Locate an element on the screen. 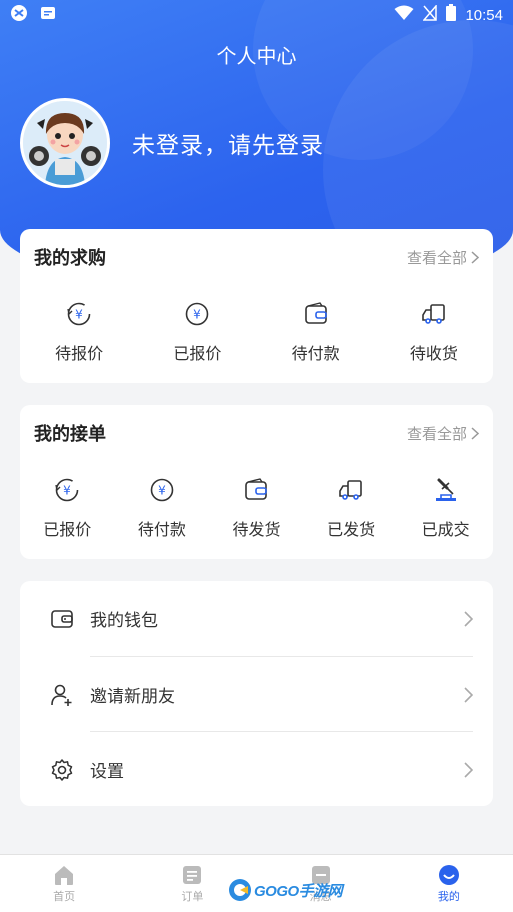 This screenshot has width=513, height=912. item-label: 已成交 is located at coordinates (445, 530).